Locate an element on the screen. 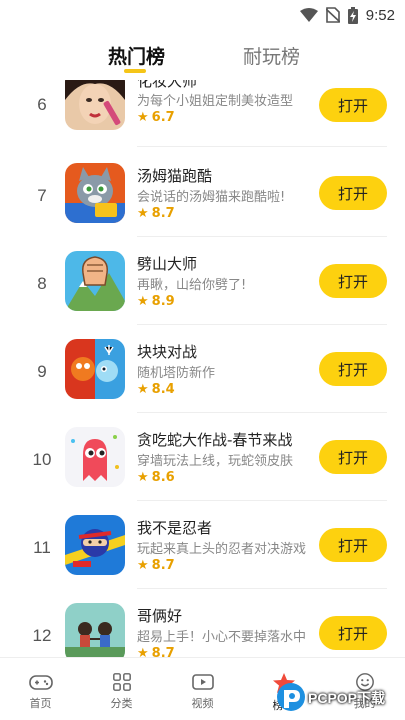  tab-durable-list: 耐玩榜 is located at coordinates (271, 55).